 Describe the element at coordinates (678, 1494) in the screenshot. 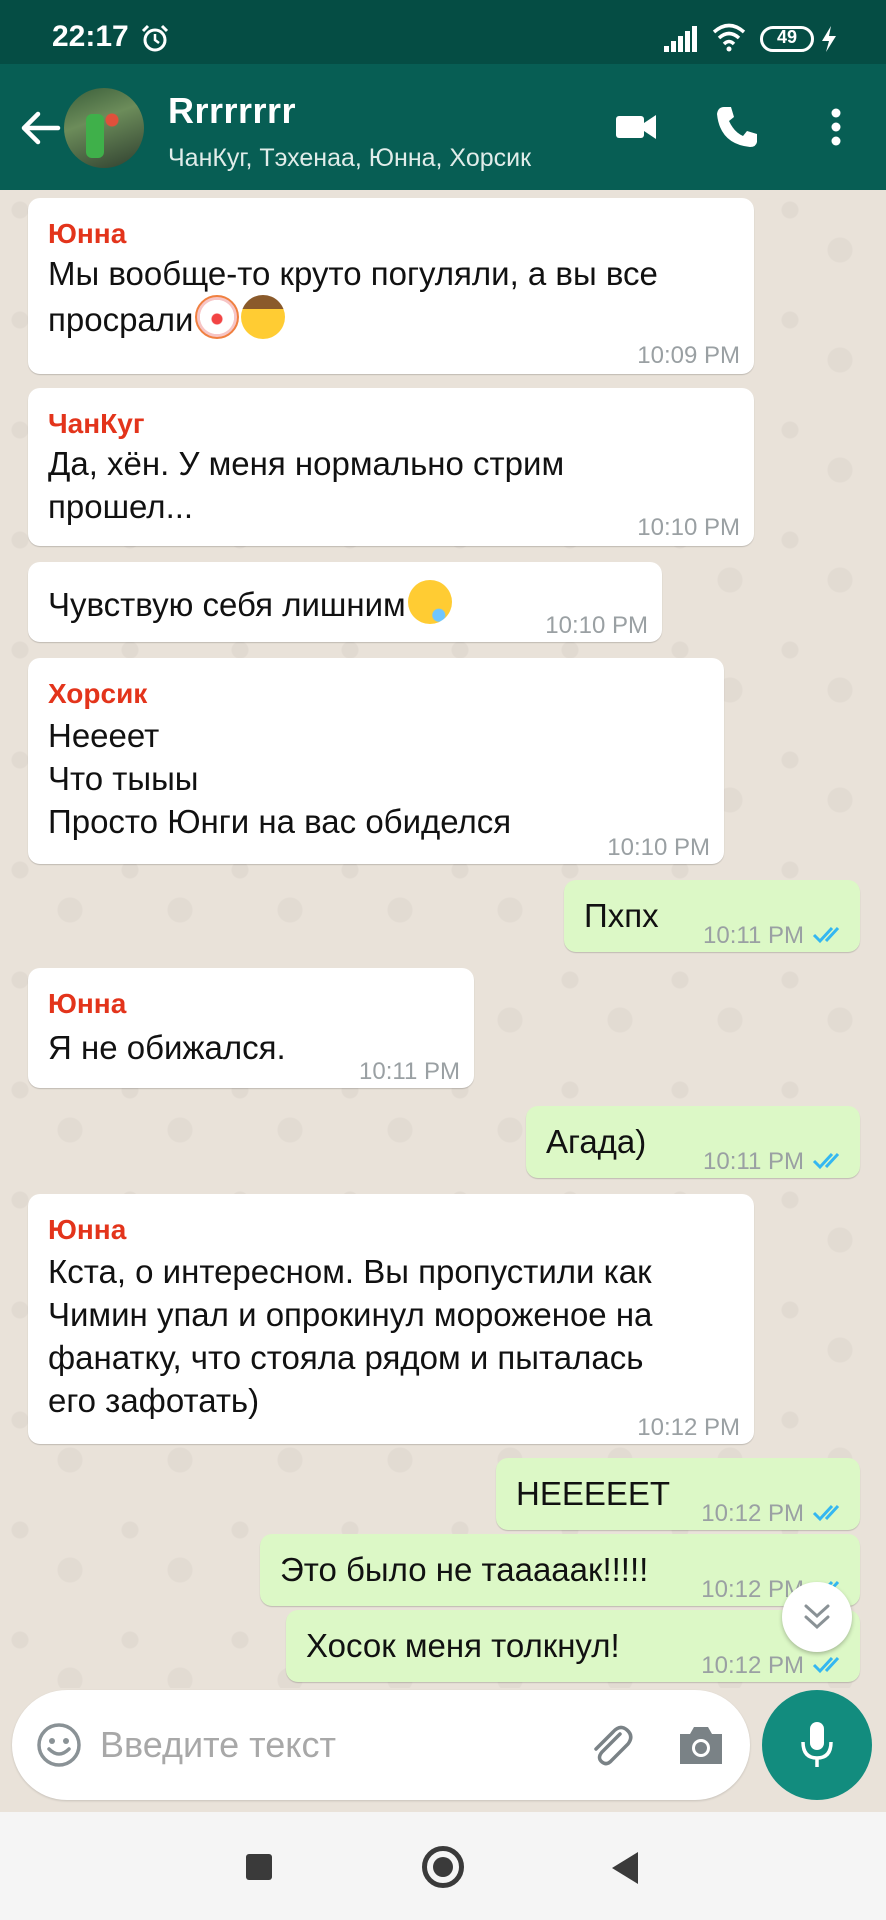

I see `message-bubble-outgoing: НЕЕЕЕЕТ 10:12 PM` at that location.